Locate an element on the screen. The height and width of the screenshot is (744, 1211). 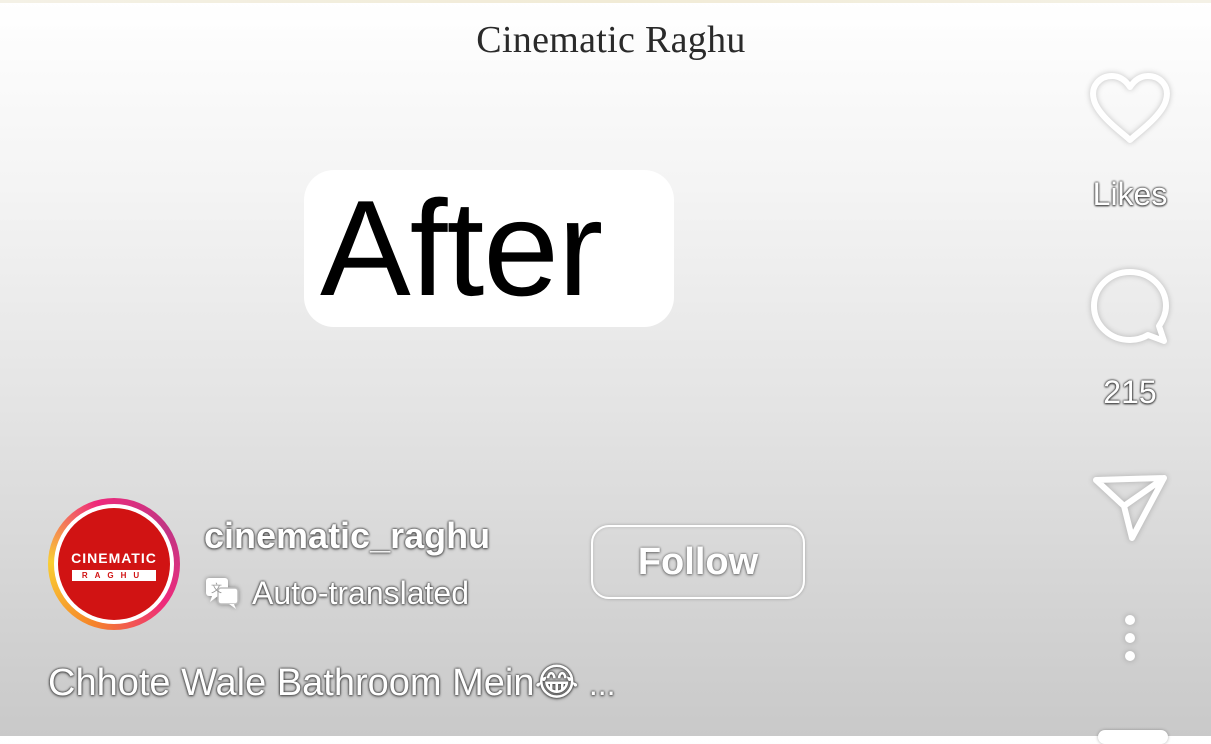
like-button is located at coordinates (1130, 110).